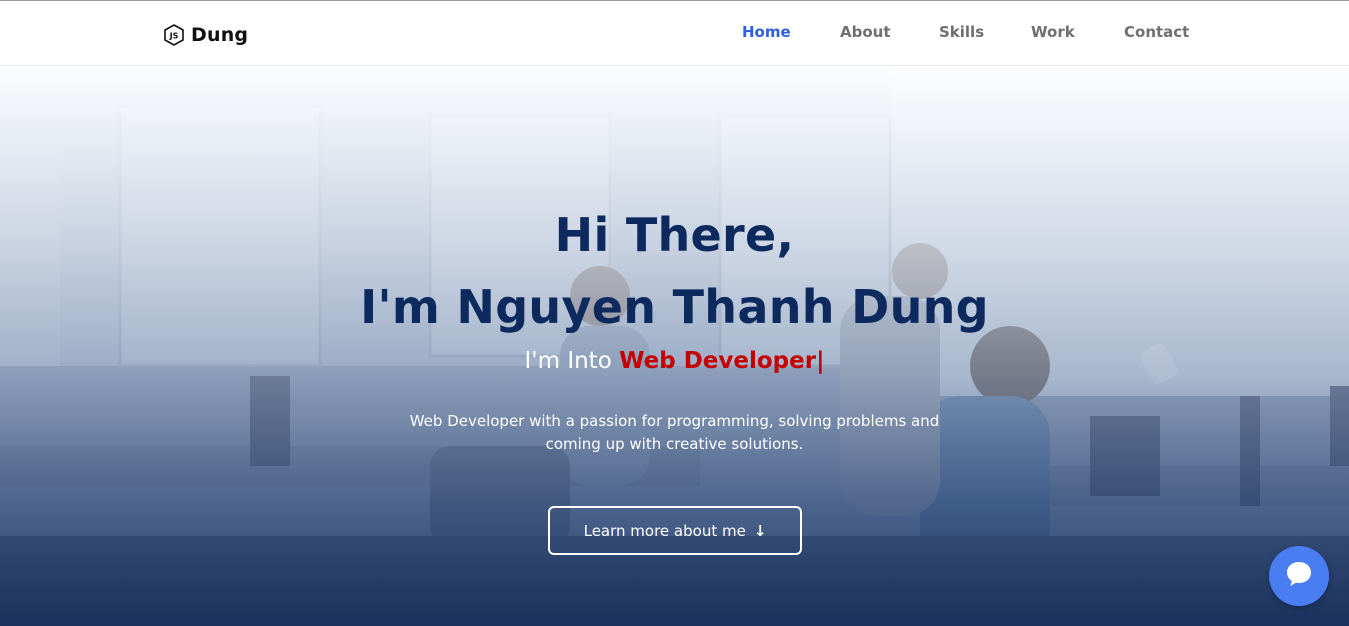 Image resolution: width=1349 pixels, height=626 pixels. I want to click on chat-bubble-icon, so click(1299, 576).